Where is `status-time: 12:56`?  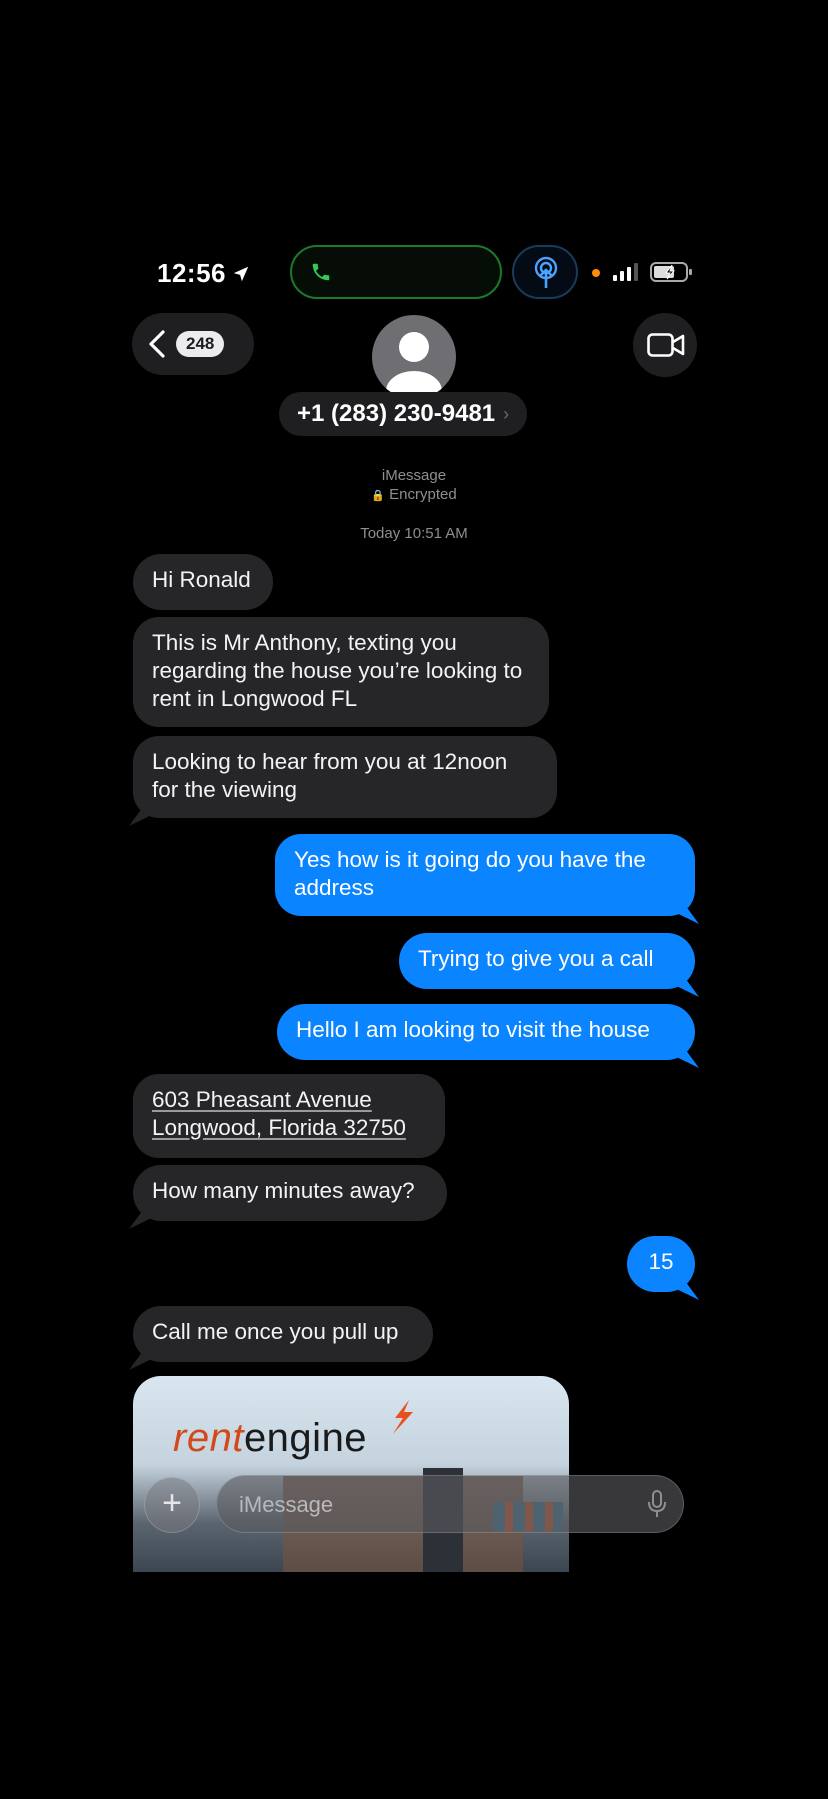
status-time: 12:56 is located at coordinates (203, 273).